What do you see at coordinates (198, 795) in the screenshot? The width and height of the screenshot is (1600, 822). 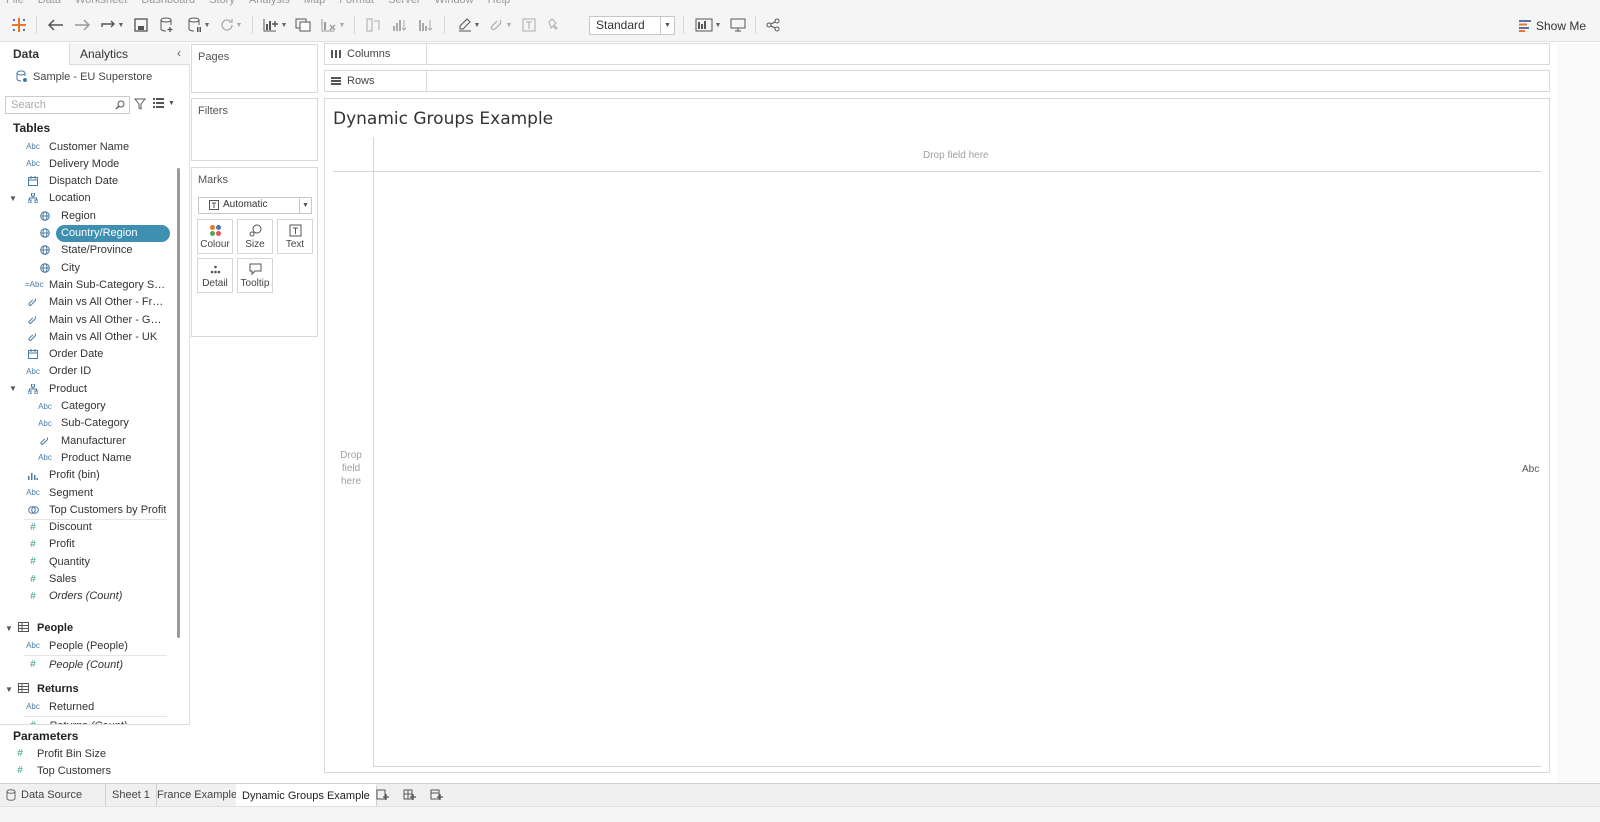 I see `sheet-tab: France Example` at bounding box center [198, 795].